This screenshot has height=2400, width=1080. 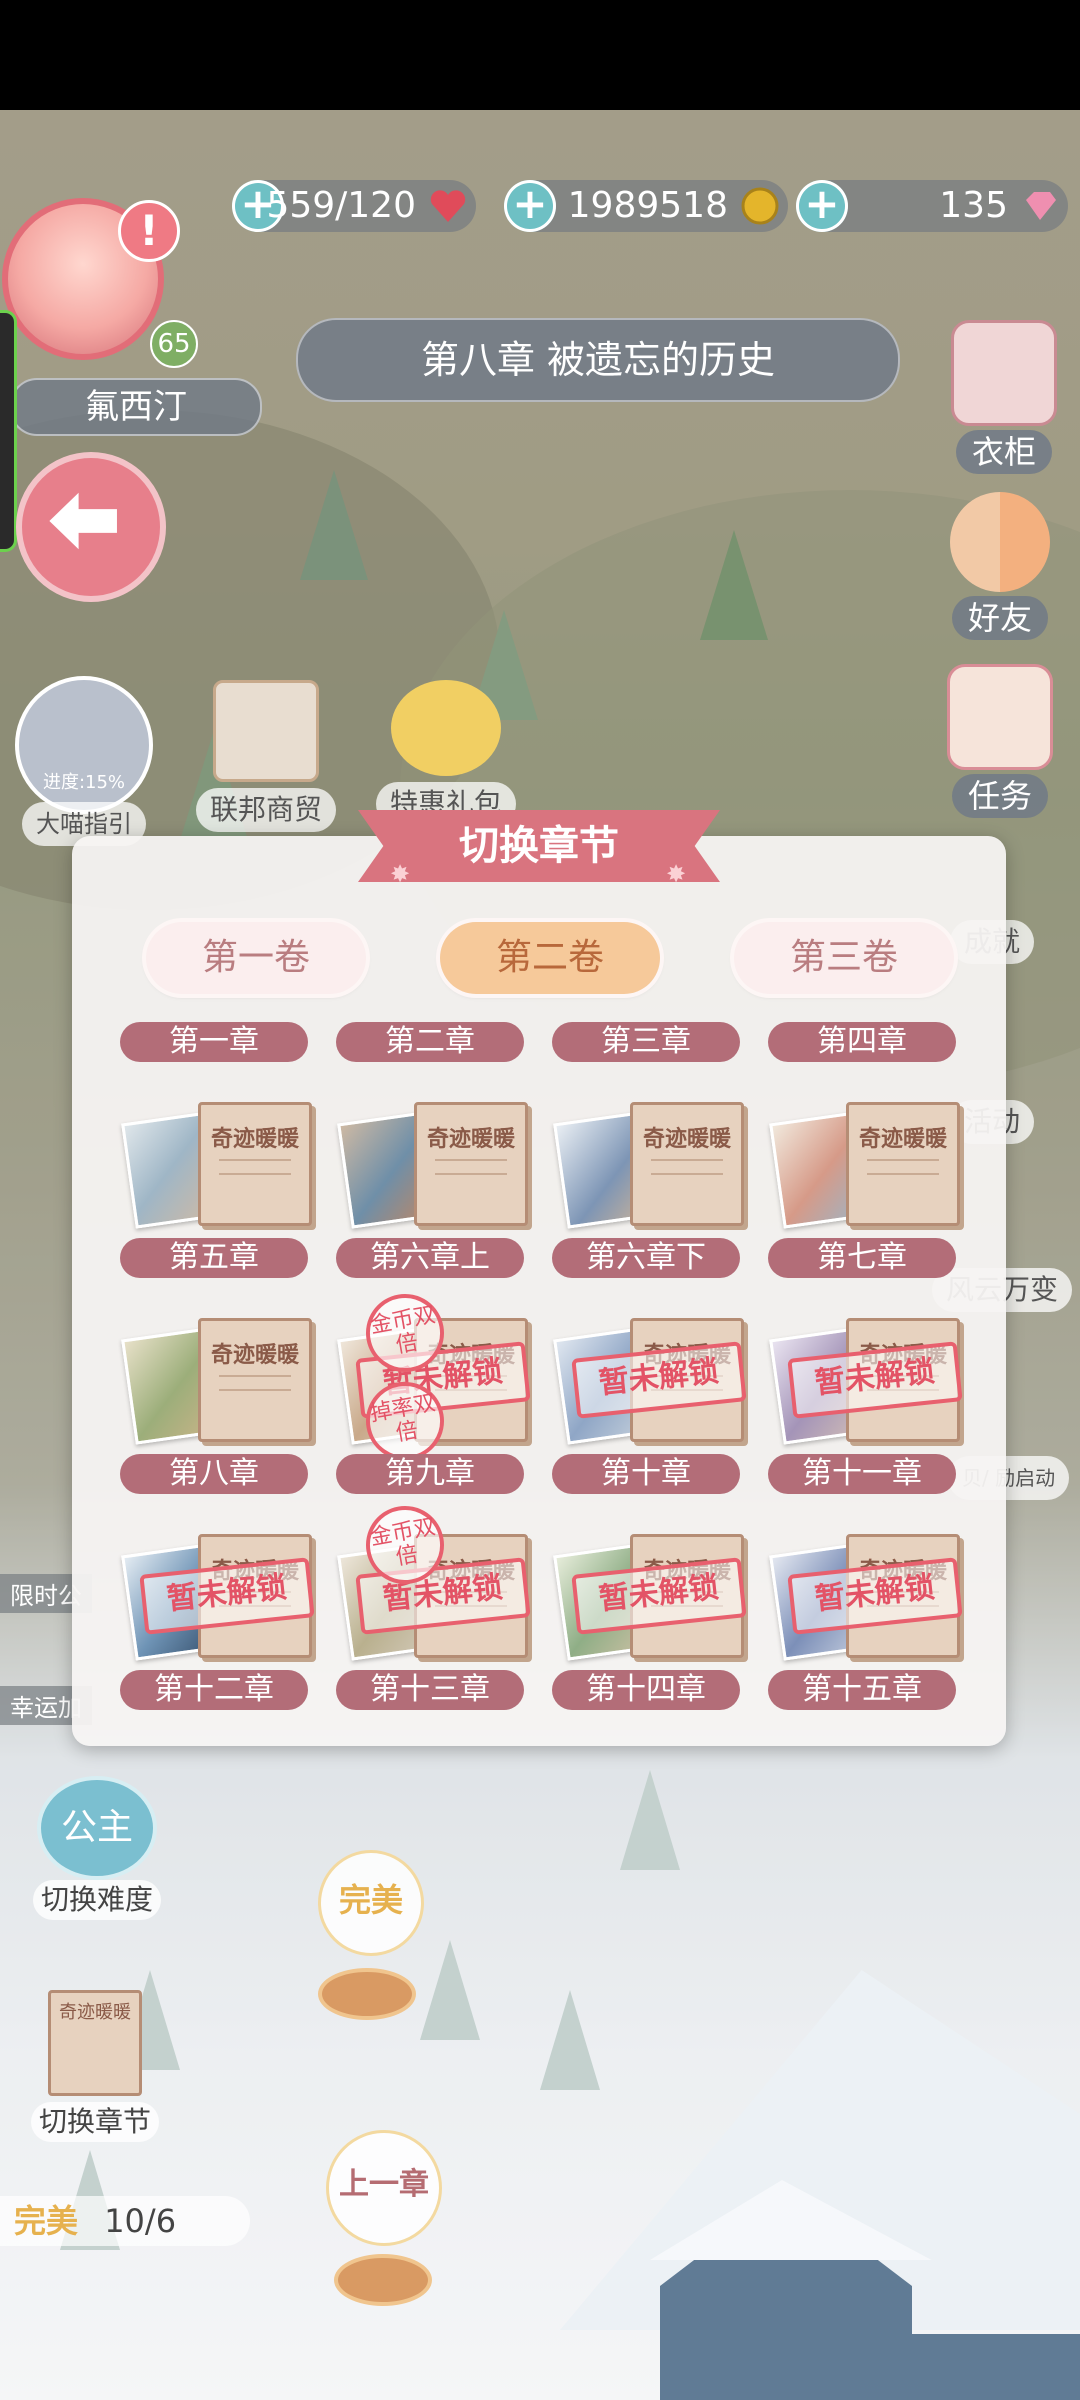 I want to click on add-diamond-button: +, so click(x=822, y=206).